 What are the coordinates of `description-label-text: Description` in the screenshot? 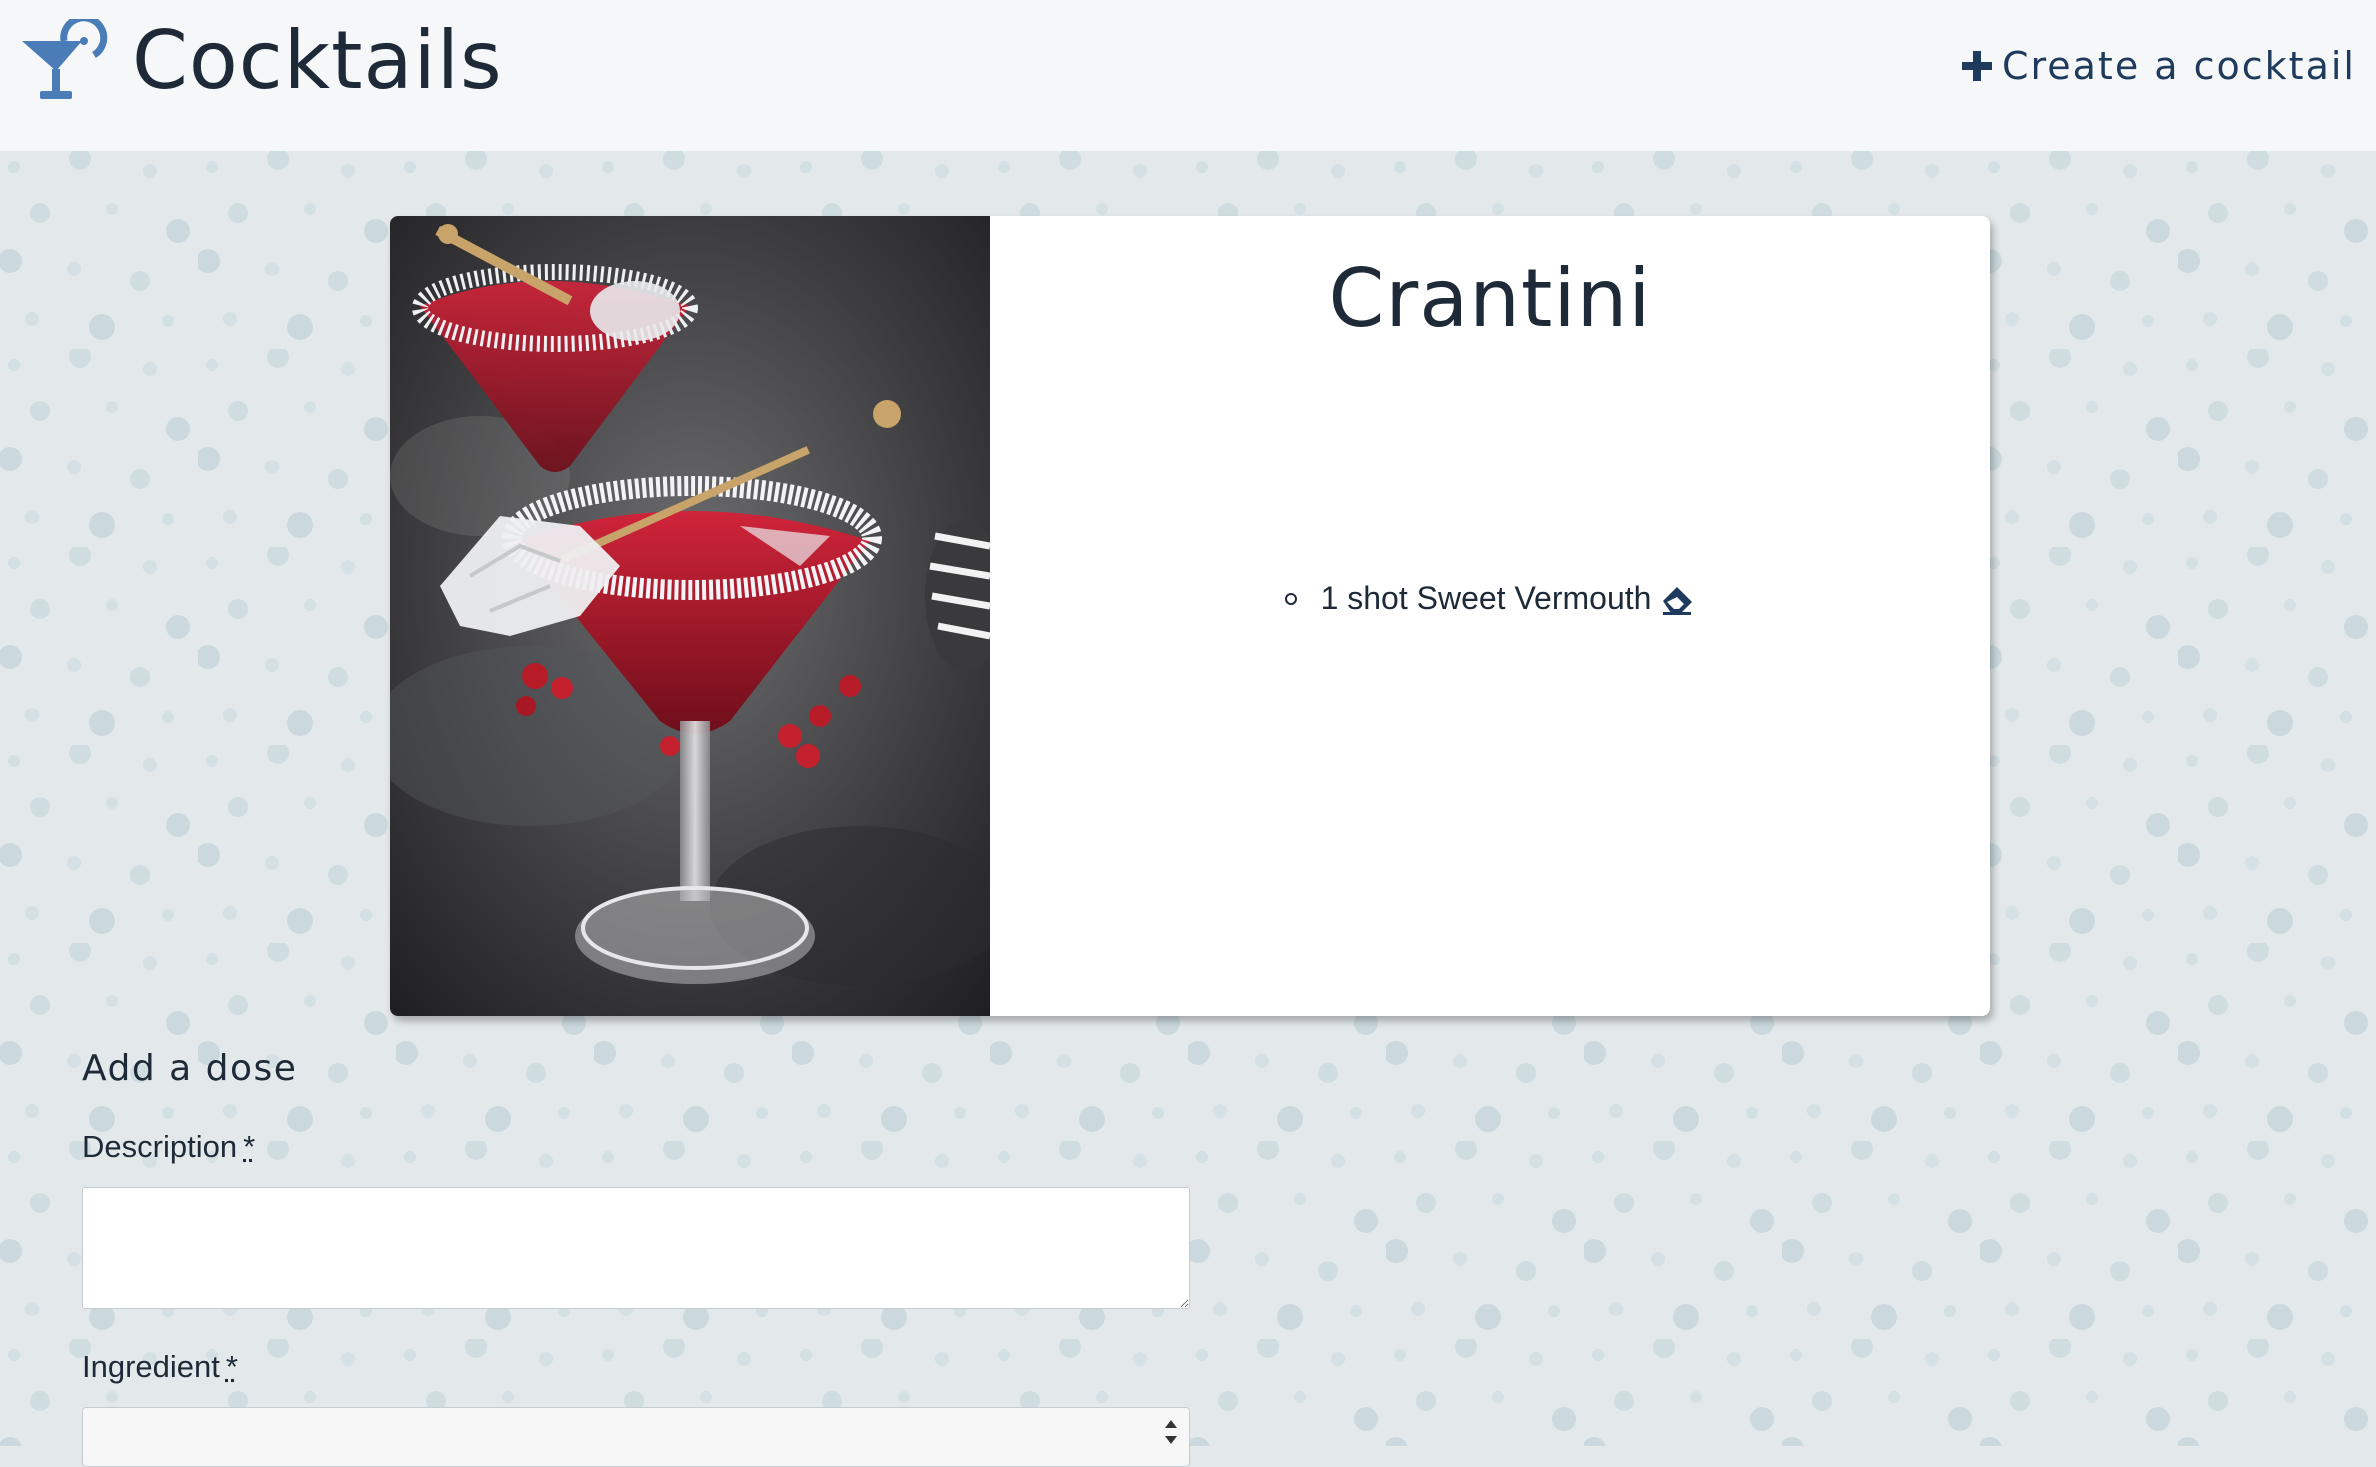 It's located at (159, 1146).